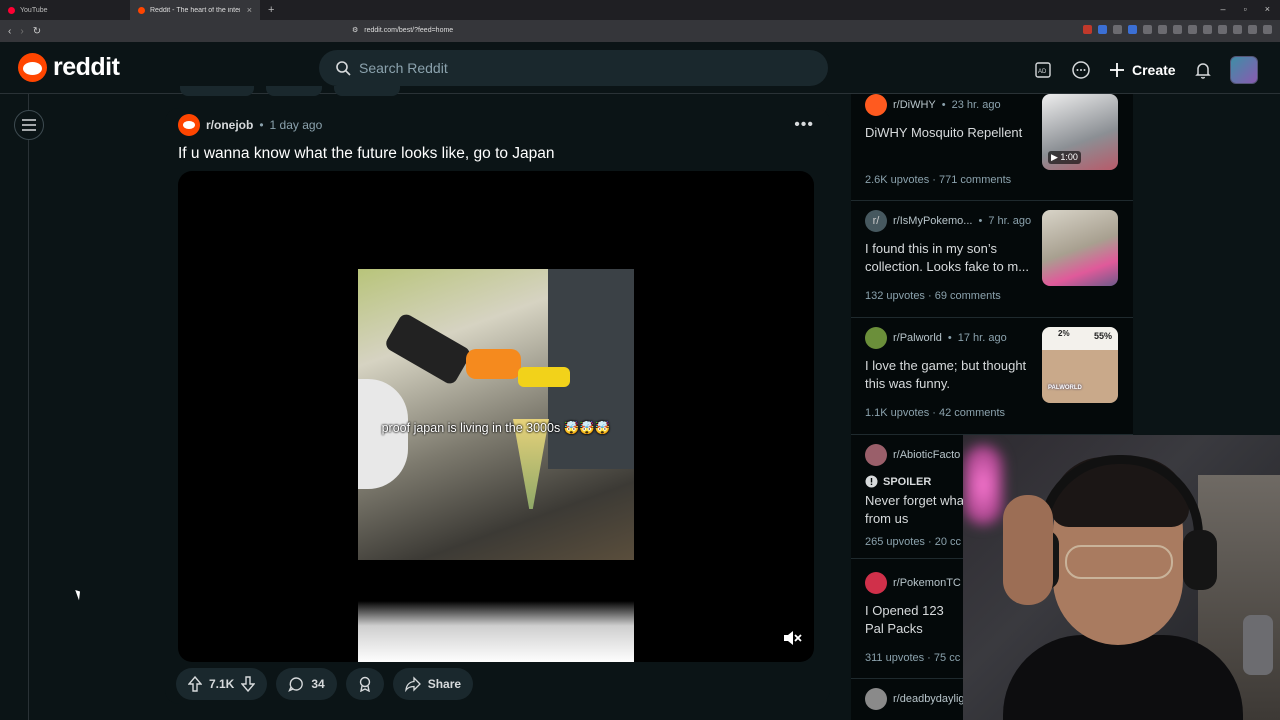 This screenshot has height=720, width=1280. What do you see at coordinates (403, 68) in the screenshot?
I see `search-placeholder: Search Reddit` at bounding box center [403, 68].